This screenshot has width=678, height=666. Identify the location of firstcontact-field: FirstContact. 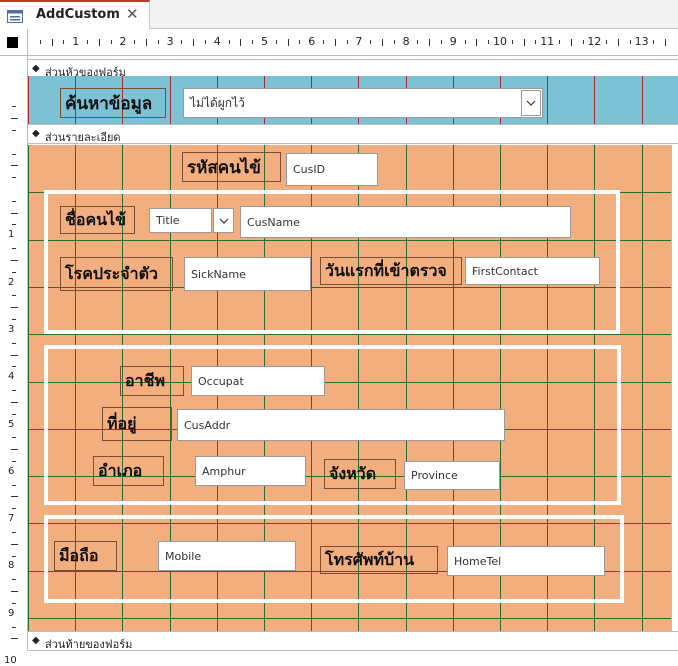
(532, 271).